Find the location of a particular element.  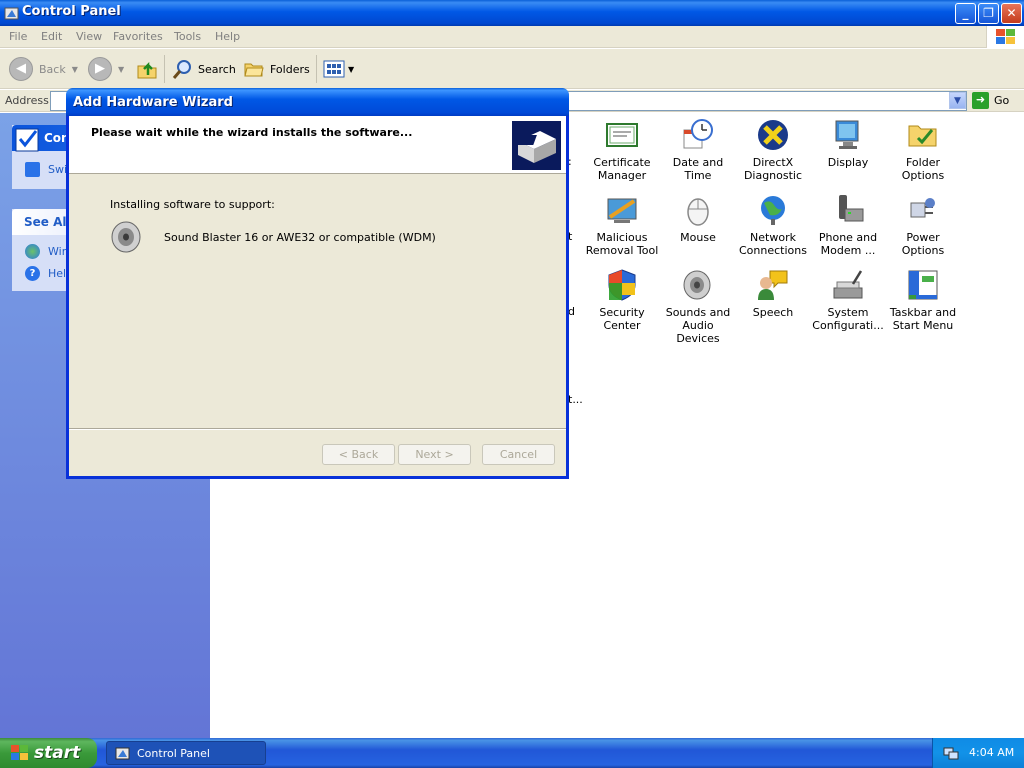

item-label: Center is located at coordinates (622, 325).